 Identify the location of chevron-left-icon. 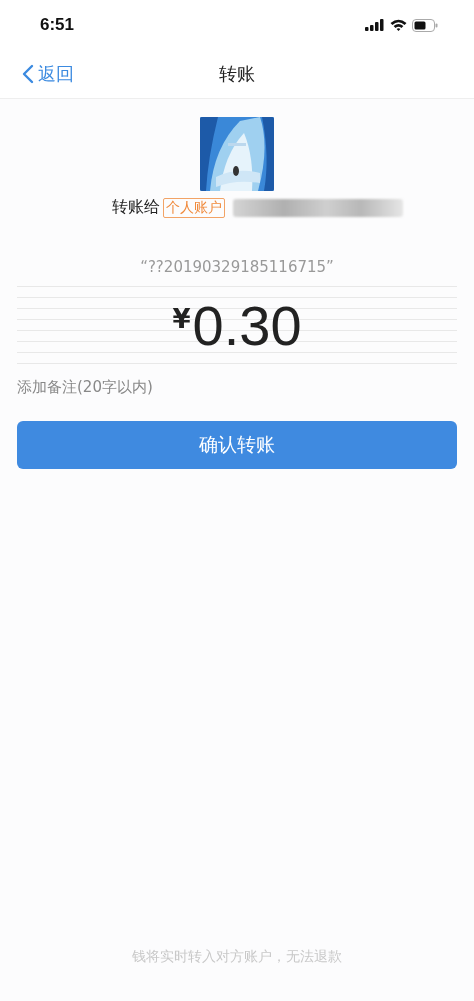
(28, 74).